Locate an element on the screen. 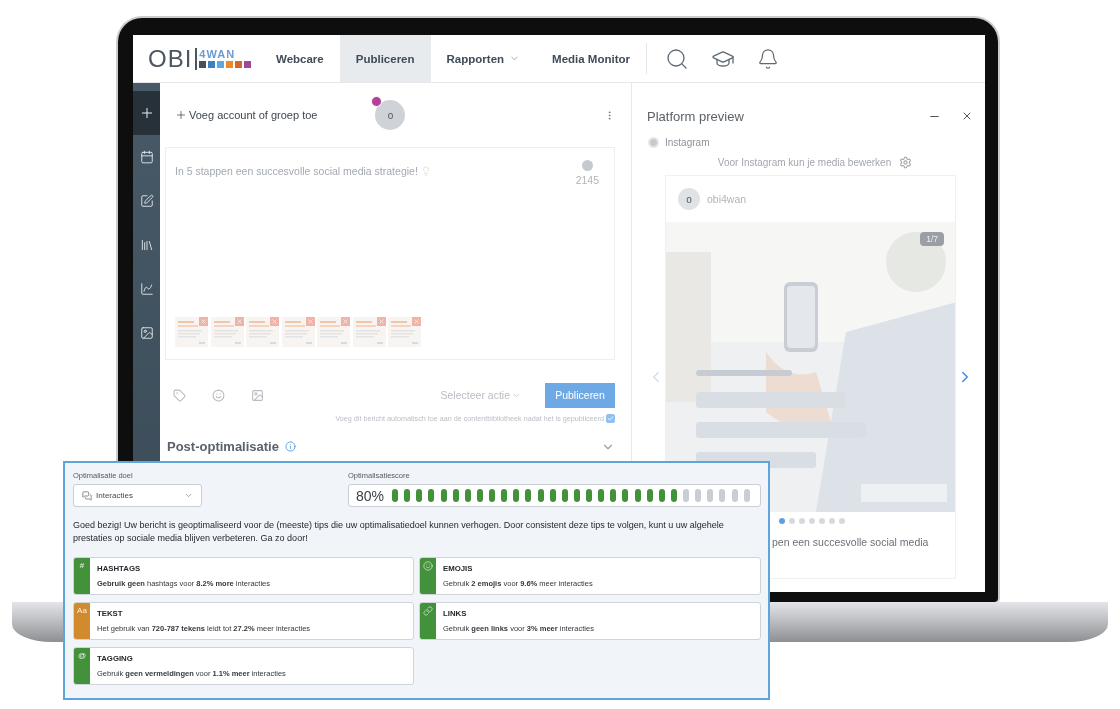  logo-text: 4WAN is located at coordinates (218, 54).